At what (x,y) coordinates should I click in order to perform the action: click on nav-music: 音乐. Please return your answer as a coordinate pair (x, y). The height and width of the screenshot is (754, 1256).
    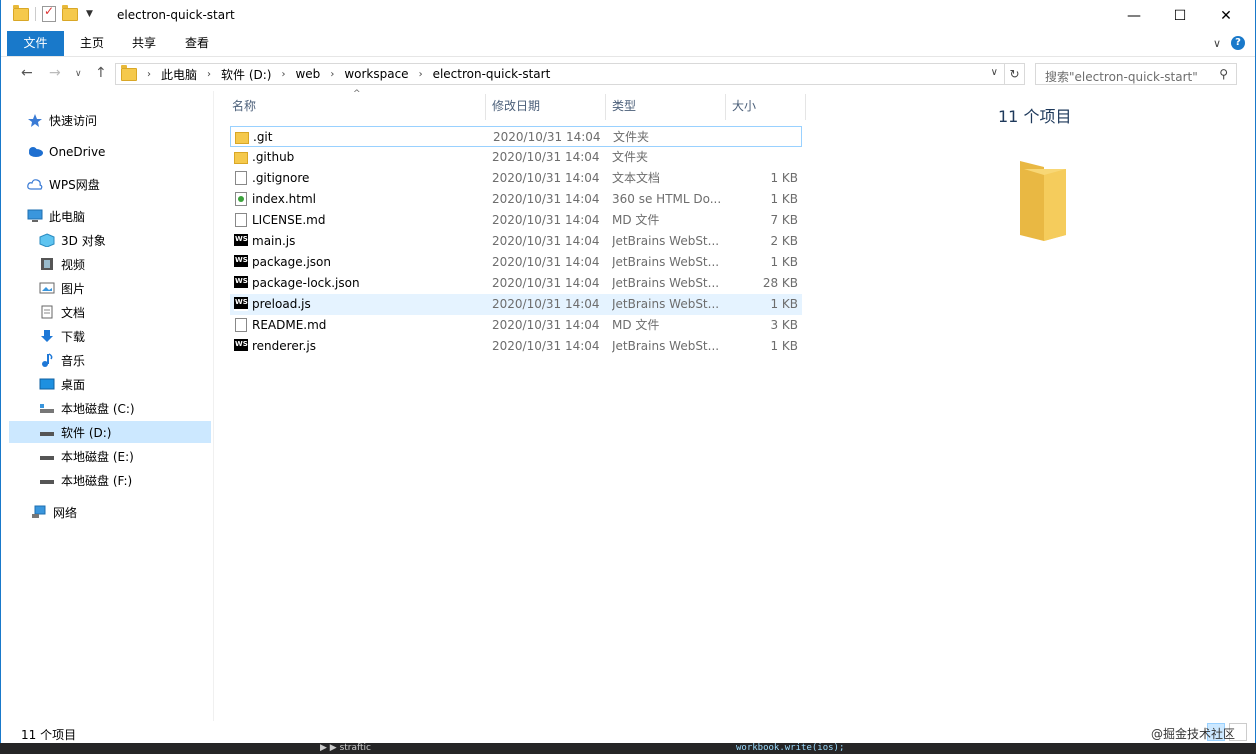
    Looking at the image, I should click on (62, 360).